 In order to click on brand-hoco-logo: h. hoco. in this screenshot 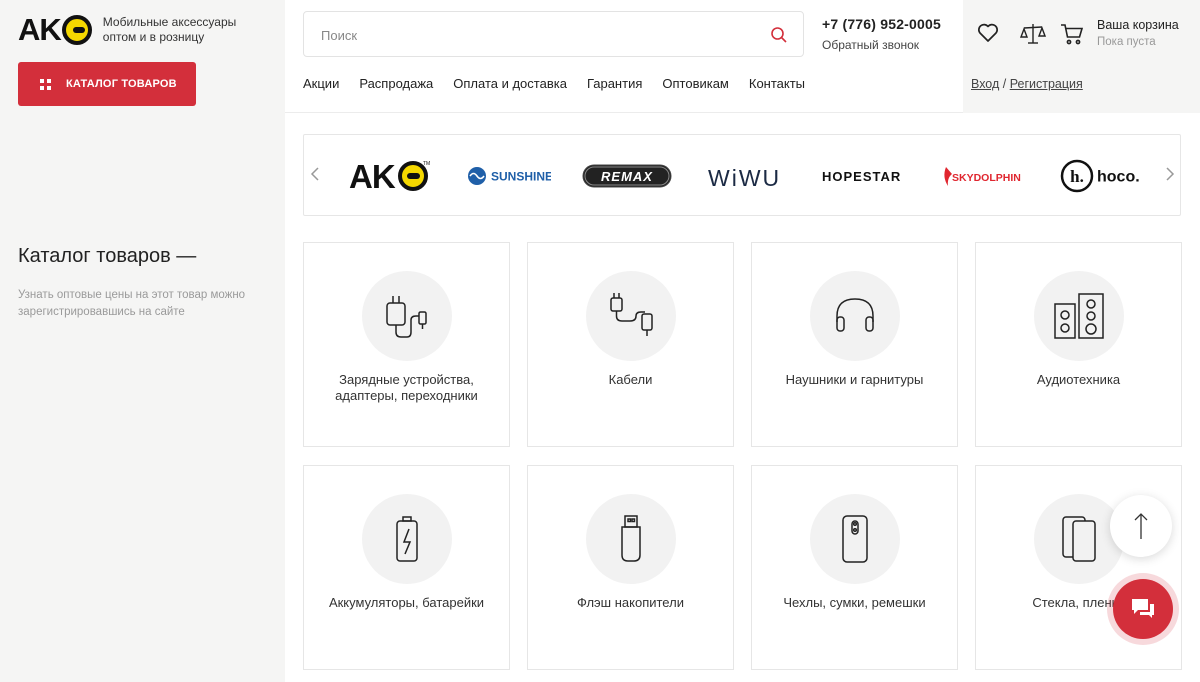, I will do `click(1101, 176)`.